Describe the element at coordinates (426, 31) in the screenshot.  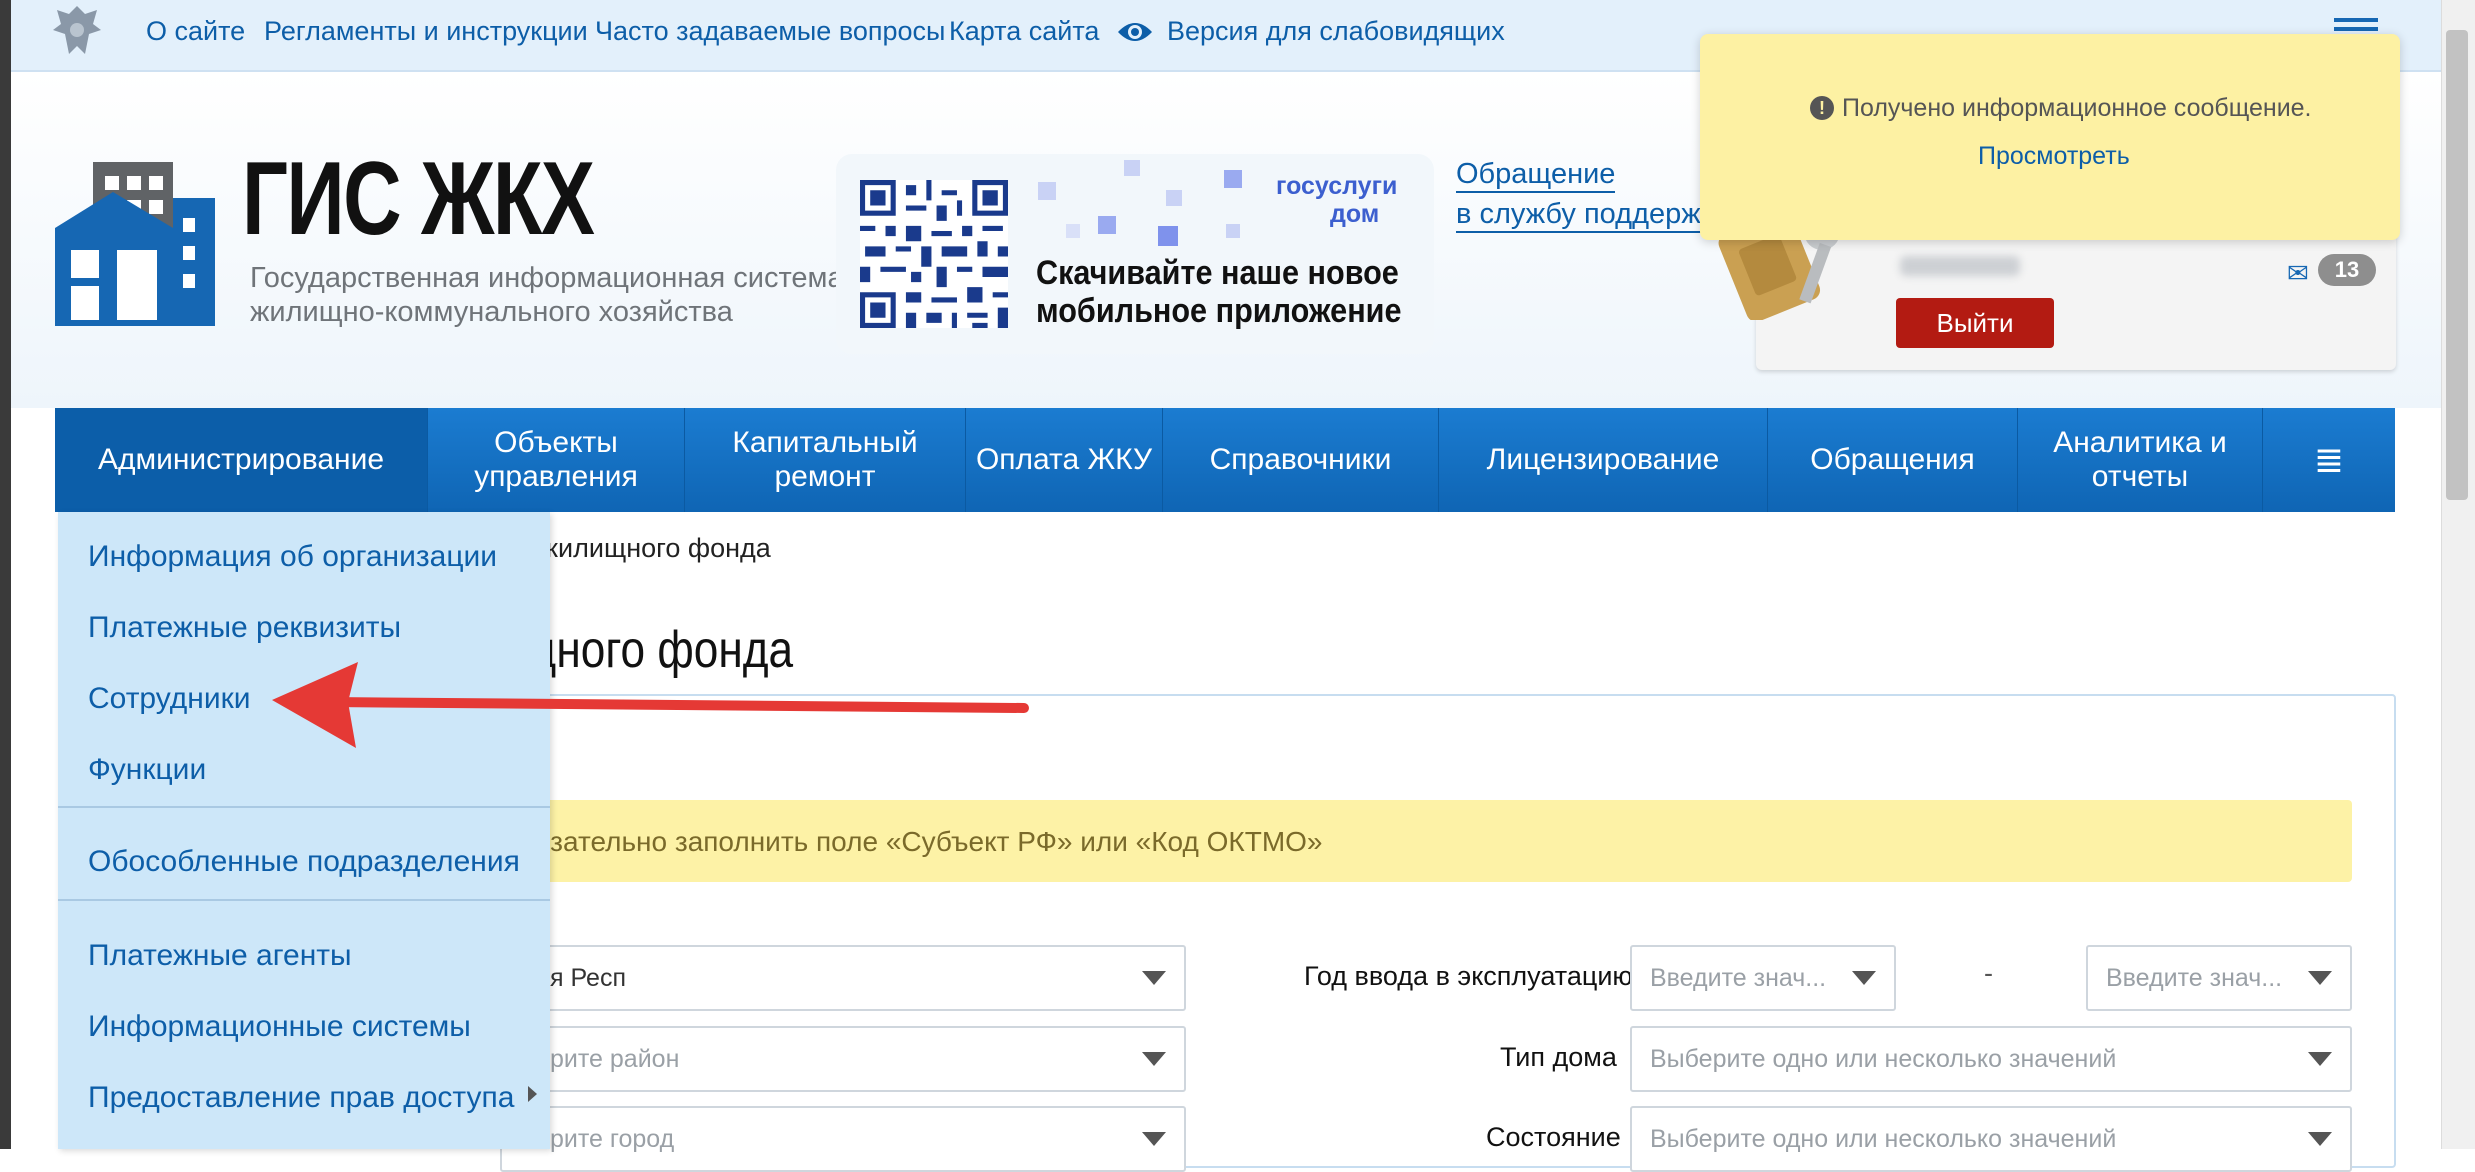
I see `topbar-link-regulations: Регламенты и инструкции` at that location.